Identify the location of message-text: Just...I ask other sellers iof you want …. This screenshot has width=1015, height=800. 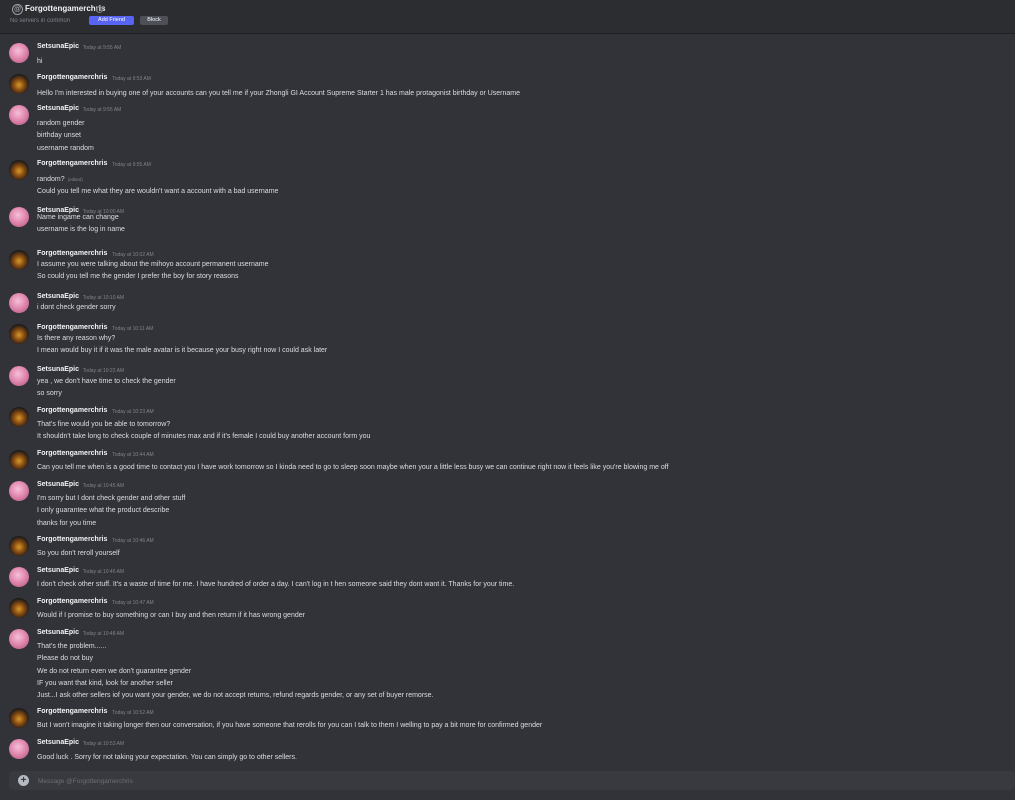
(235, 695).